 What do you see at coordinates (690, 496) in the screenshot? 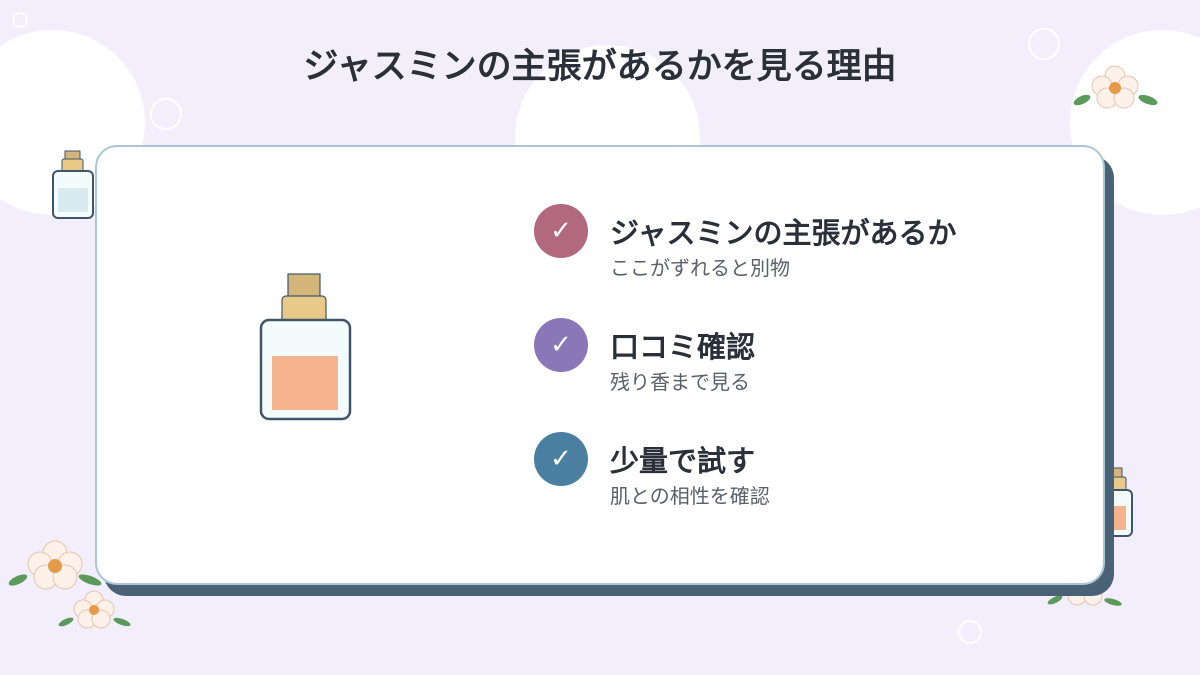
I see `item-subtitle: 肌との相性を確認` at bounding box center [690, 496].